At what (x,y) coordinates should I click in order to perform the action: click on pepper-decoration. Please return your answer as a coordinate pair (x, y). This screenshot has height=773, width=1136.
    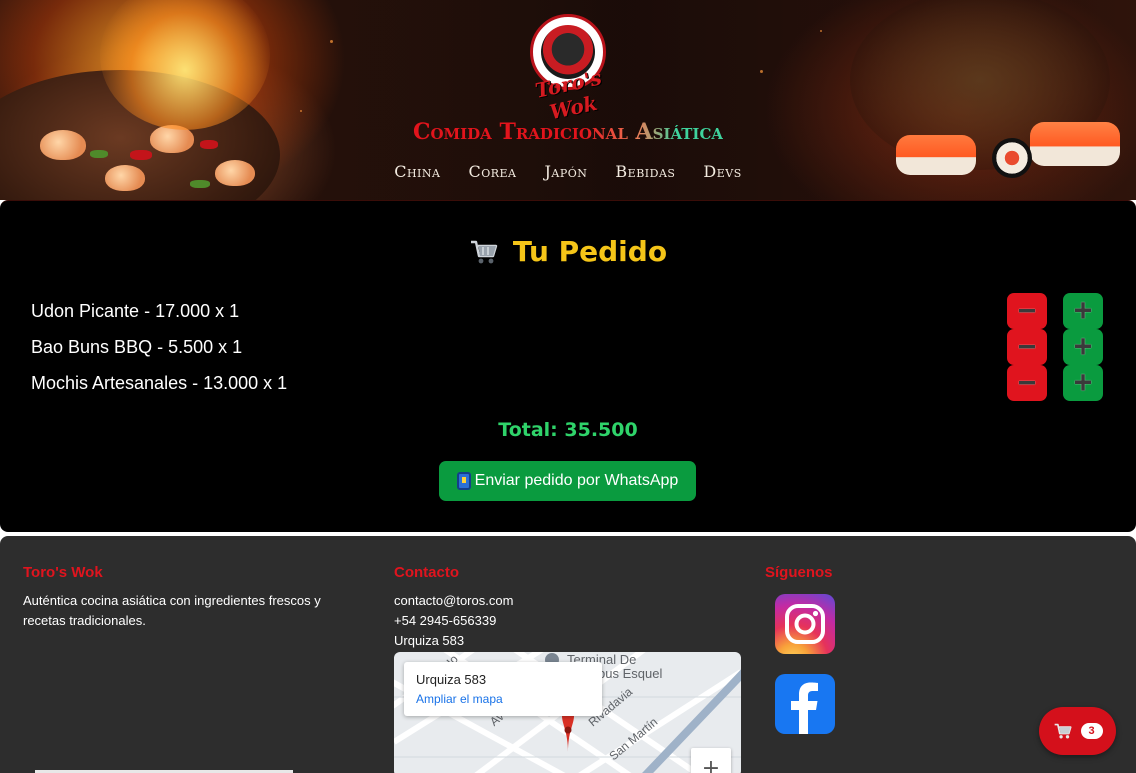
    Looking at the image, I should click on (141, 155).